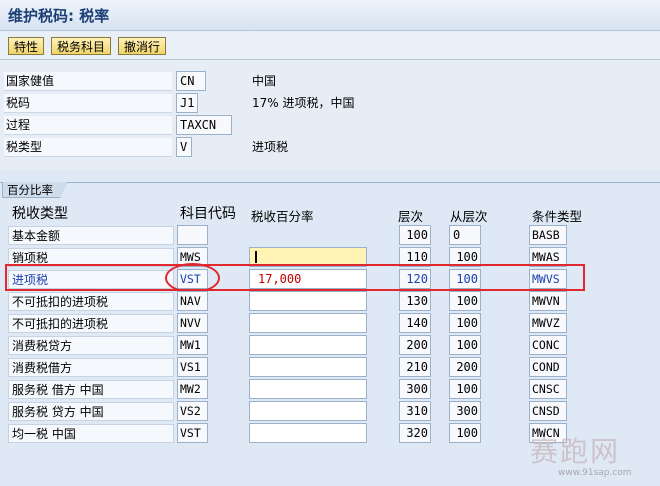 Image resolution: width=660 pixels, height=486 pixels. I want to click on row-label: 基本金额, so click(91, 235).